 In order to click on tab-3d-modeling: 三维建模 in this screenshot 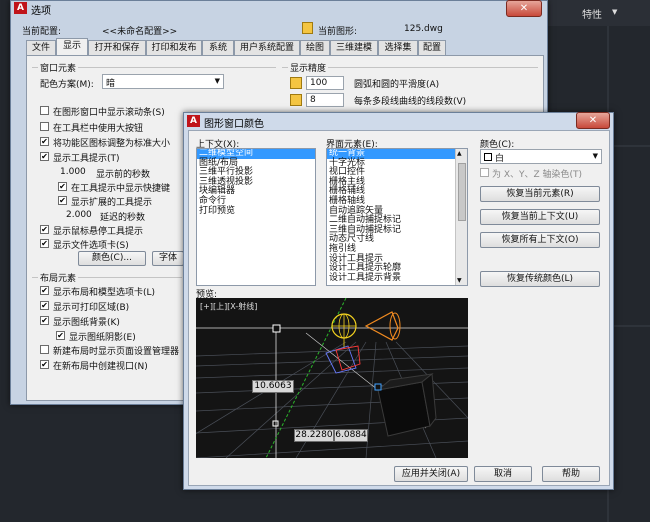, I will do `click(354, 47)`.